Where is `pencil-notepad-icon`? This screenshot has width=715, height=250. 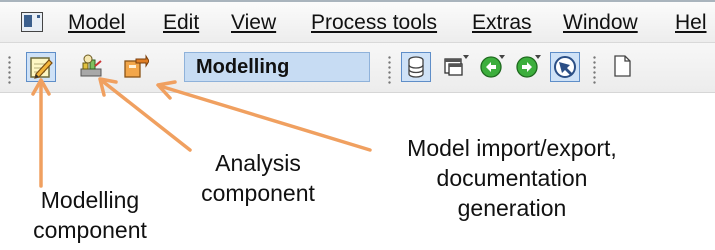
pencil-notepad-icon is located at coordinates (41, 68).